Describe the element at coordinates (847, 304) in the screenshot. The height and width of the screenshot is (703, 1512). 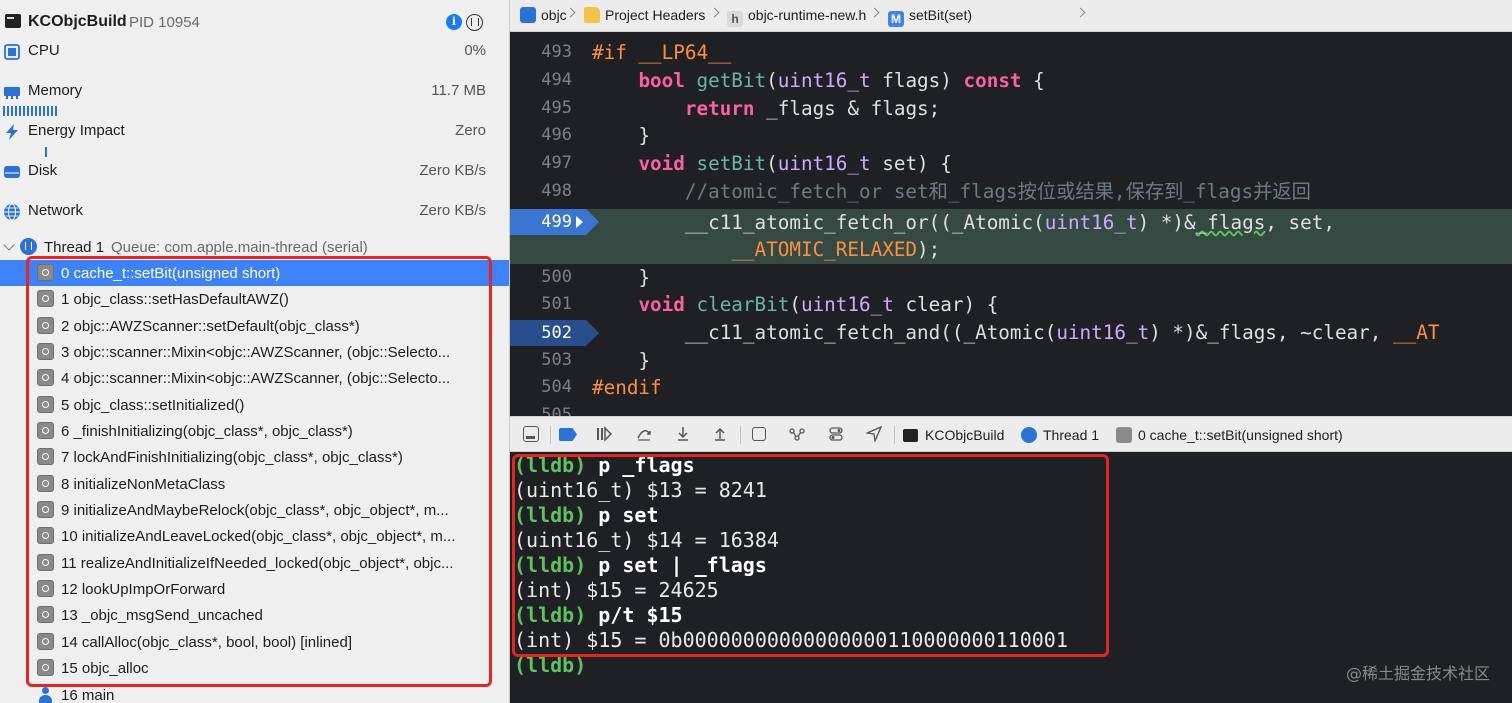
I see `type-name: uint16_t` at that location.